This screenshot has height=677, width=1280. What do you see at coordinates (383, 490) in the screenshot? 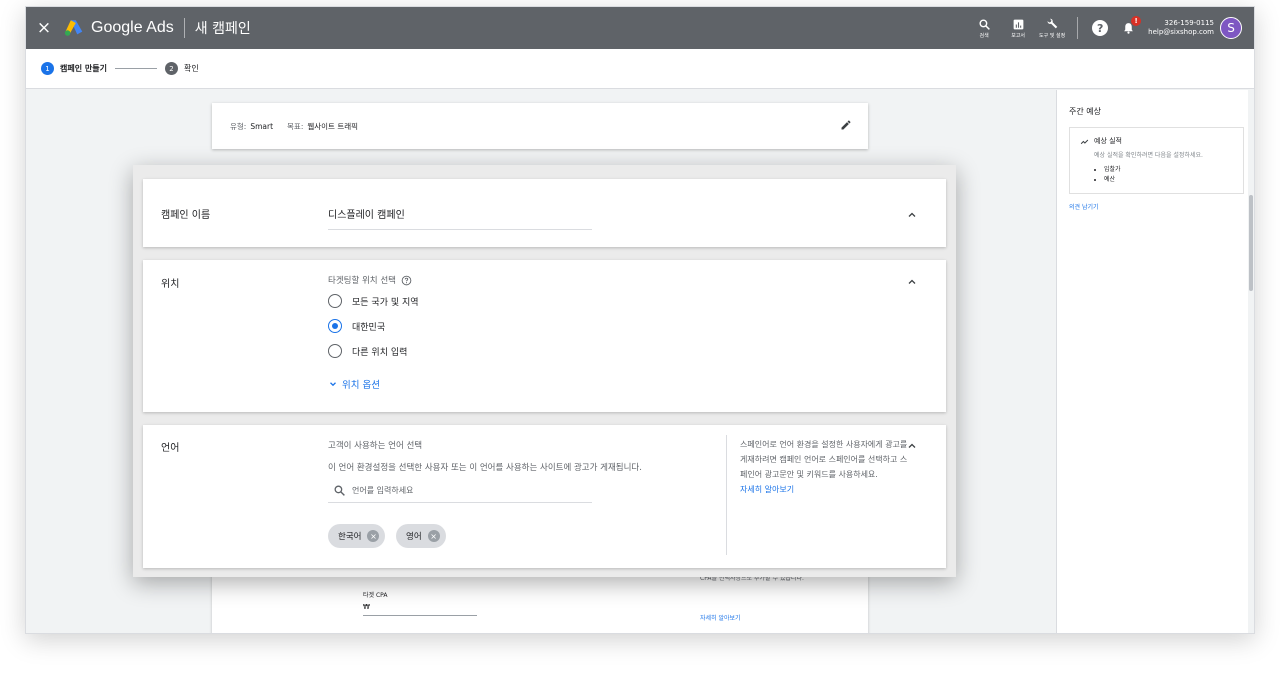
I see `language-search-placeholder: 언어를 입력하세요` at bounding box center [383, 490].